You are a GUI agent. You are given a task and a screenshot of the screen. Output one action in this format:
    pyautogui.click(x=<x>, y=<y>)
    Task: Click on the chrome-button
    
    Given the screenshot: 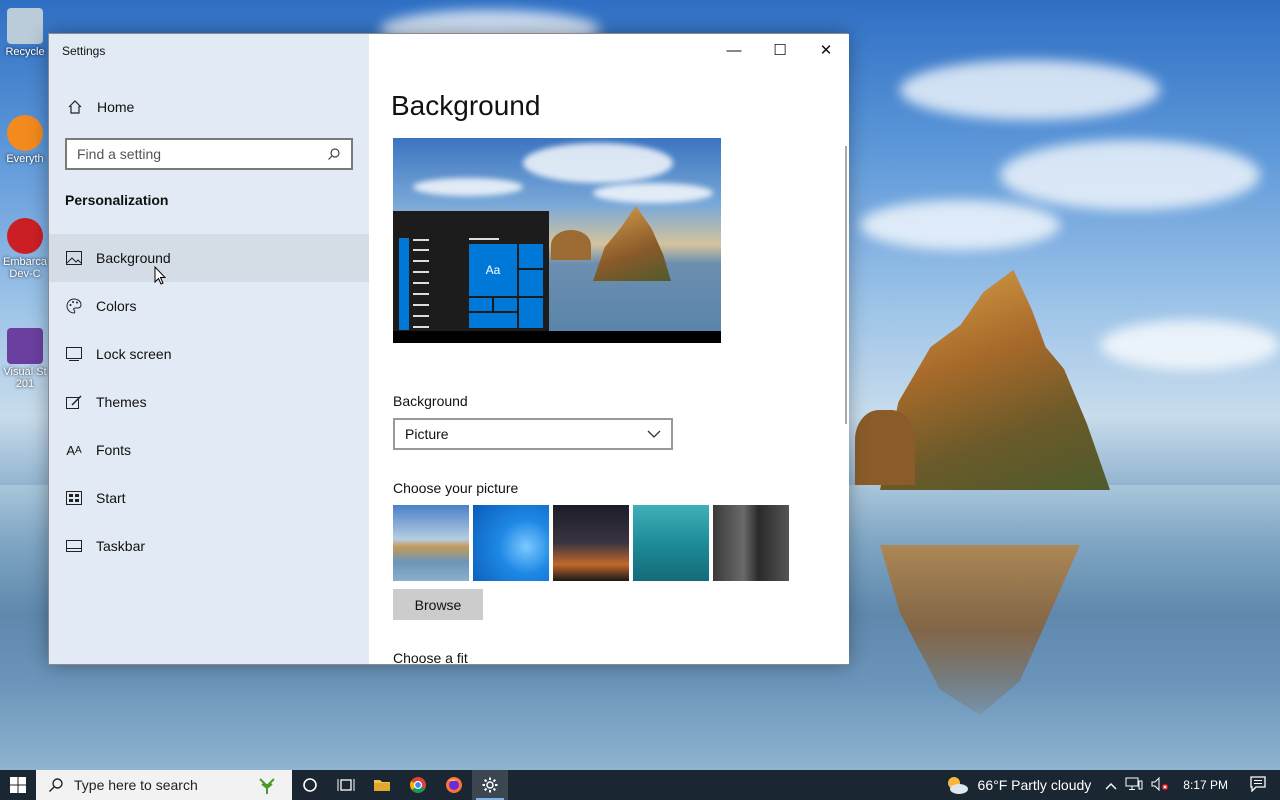 What is the action you would take?
    pyautogui.click(x=418, y=785)
    